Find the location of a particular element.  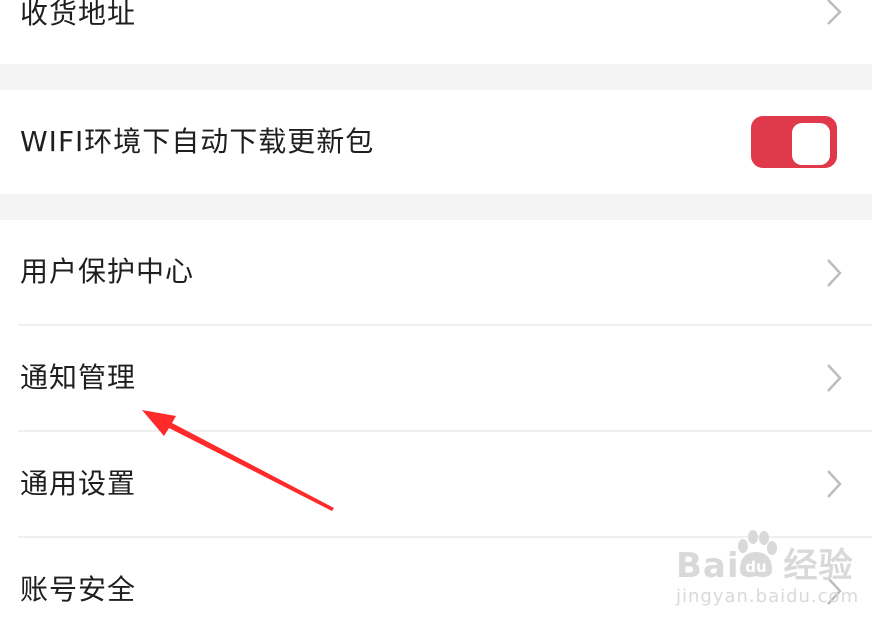

wifi-download-toggle is located at coordinates (794, 142).